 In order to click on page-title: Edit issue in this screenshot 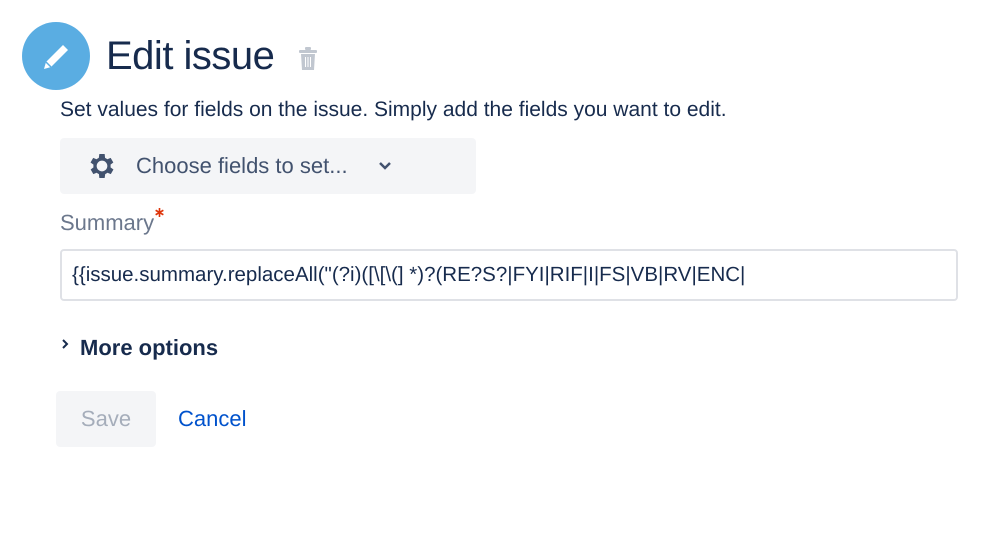, I will do `click(190, 56)`.